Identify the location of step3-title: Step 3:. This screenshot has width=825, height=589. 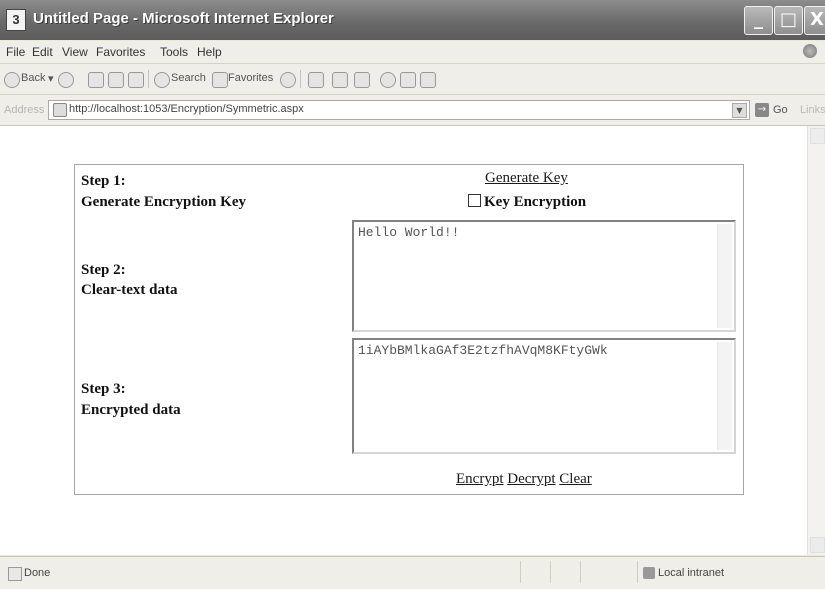
(103, 389).